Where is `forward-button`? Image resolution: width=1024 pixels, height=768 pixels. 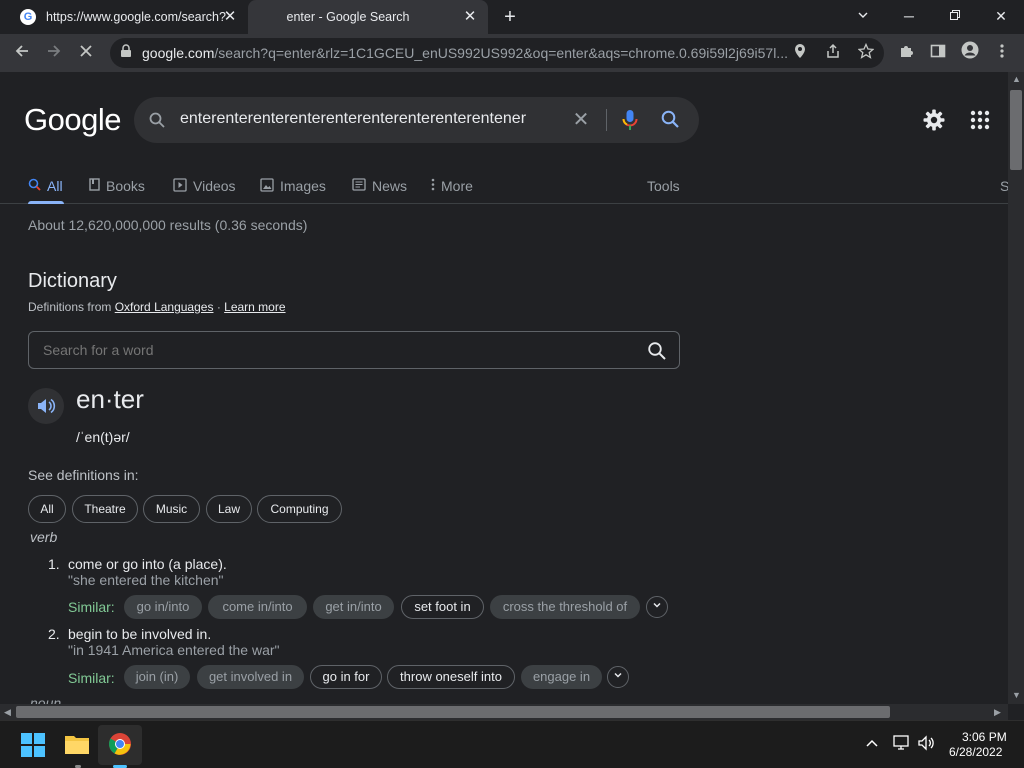 forward-button is located at coordinates (54, 53).